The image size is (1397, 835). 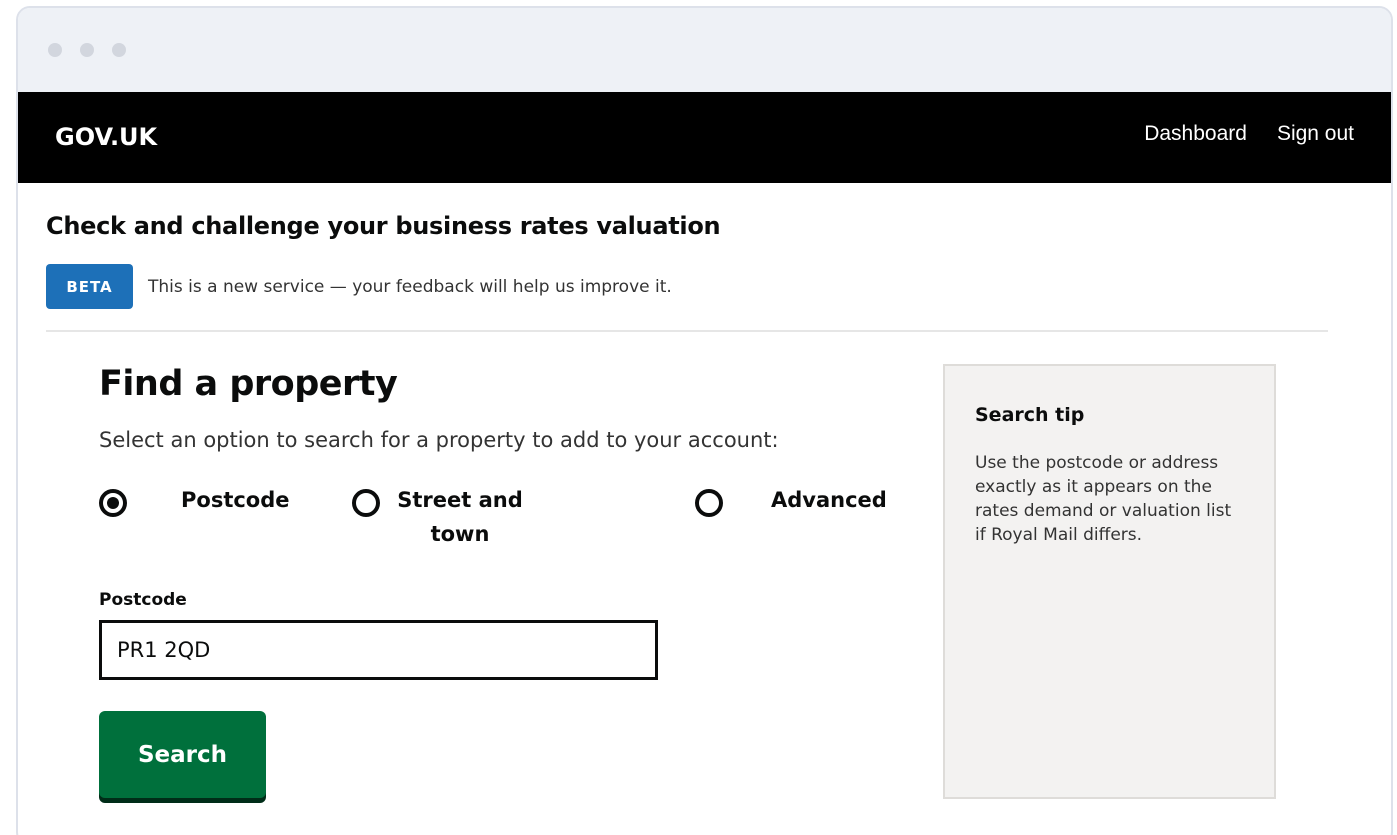 I want to click on radio-unchecked-icon, so click(x=709, y=503).